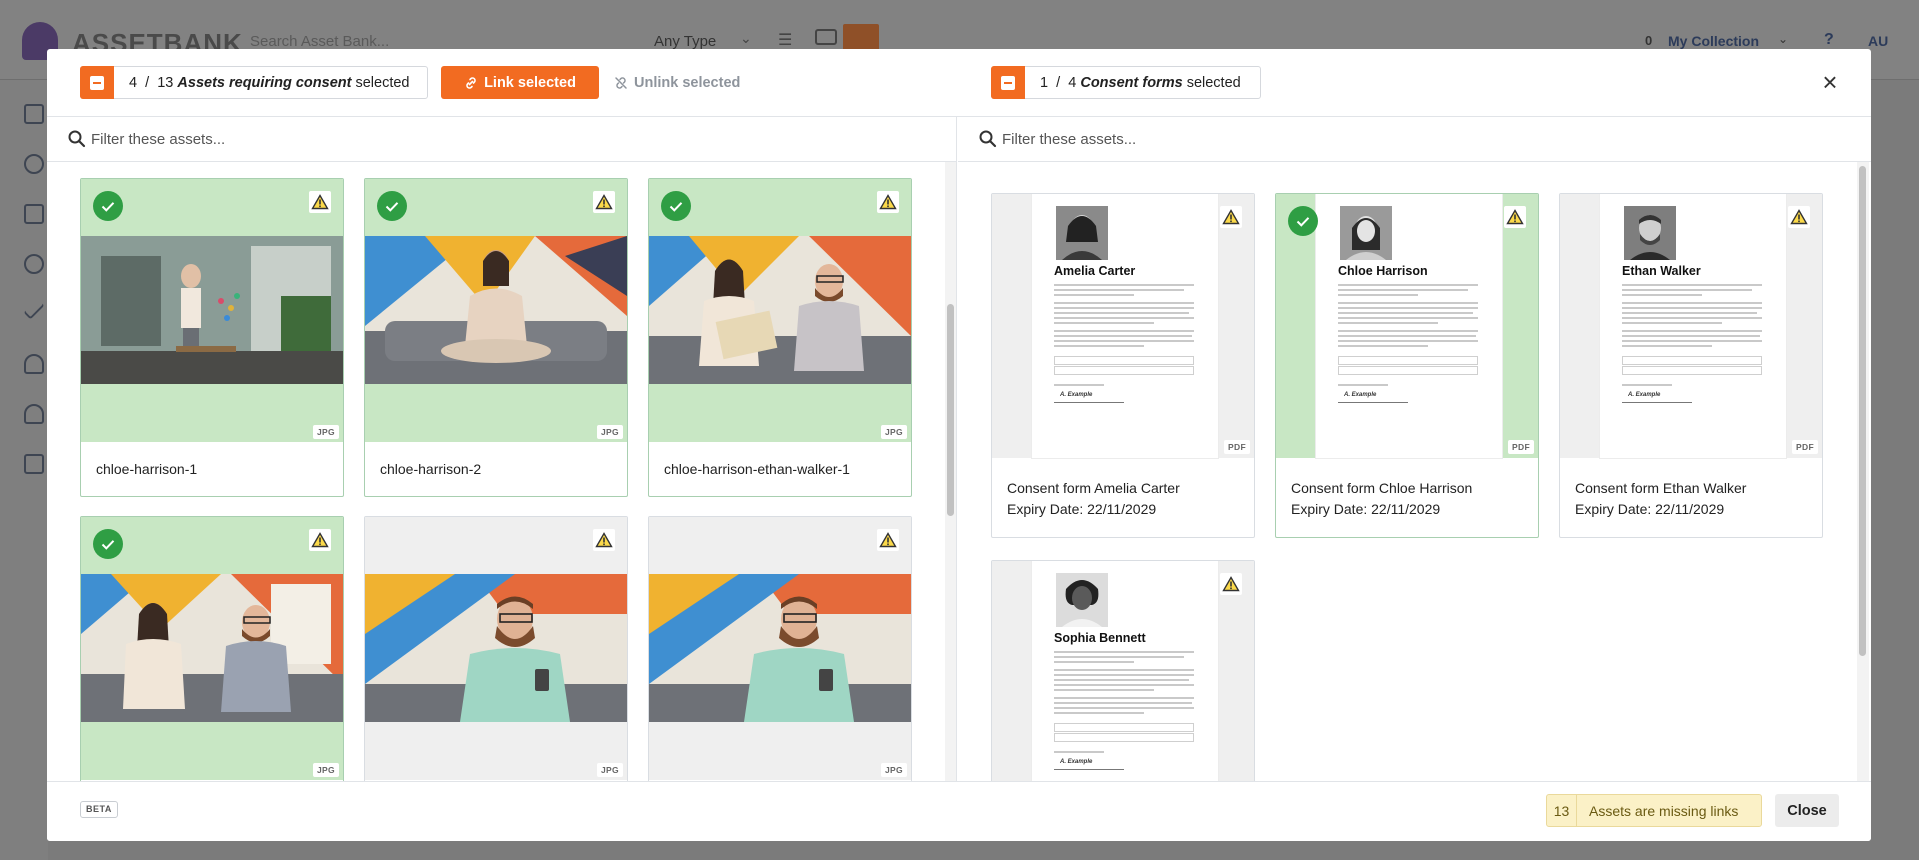 The image size is (1919, 860). Describe the element at coordinates (1126, 82) in the screenshot. I see `forms-selection-summary: 1 / 4 Consent forms selected` at that location.